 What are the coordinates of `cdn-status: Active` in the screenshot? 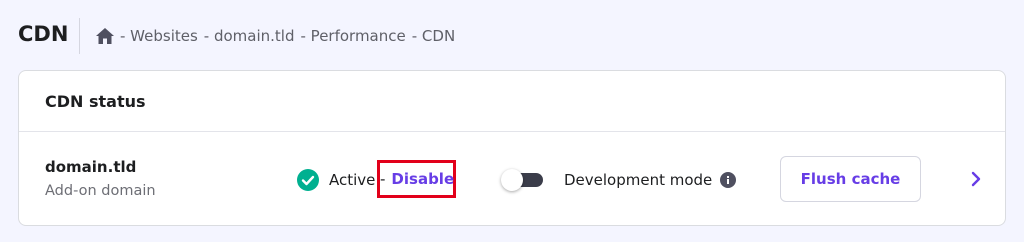 It's located at (336, 180).